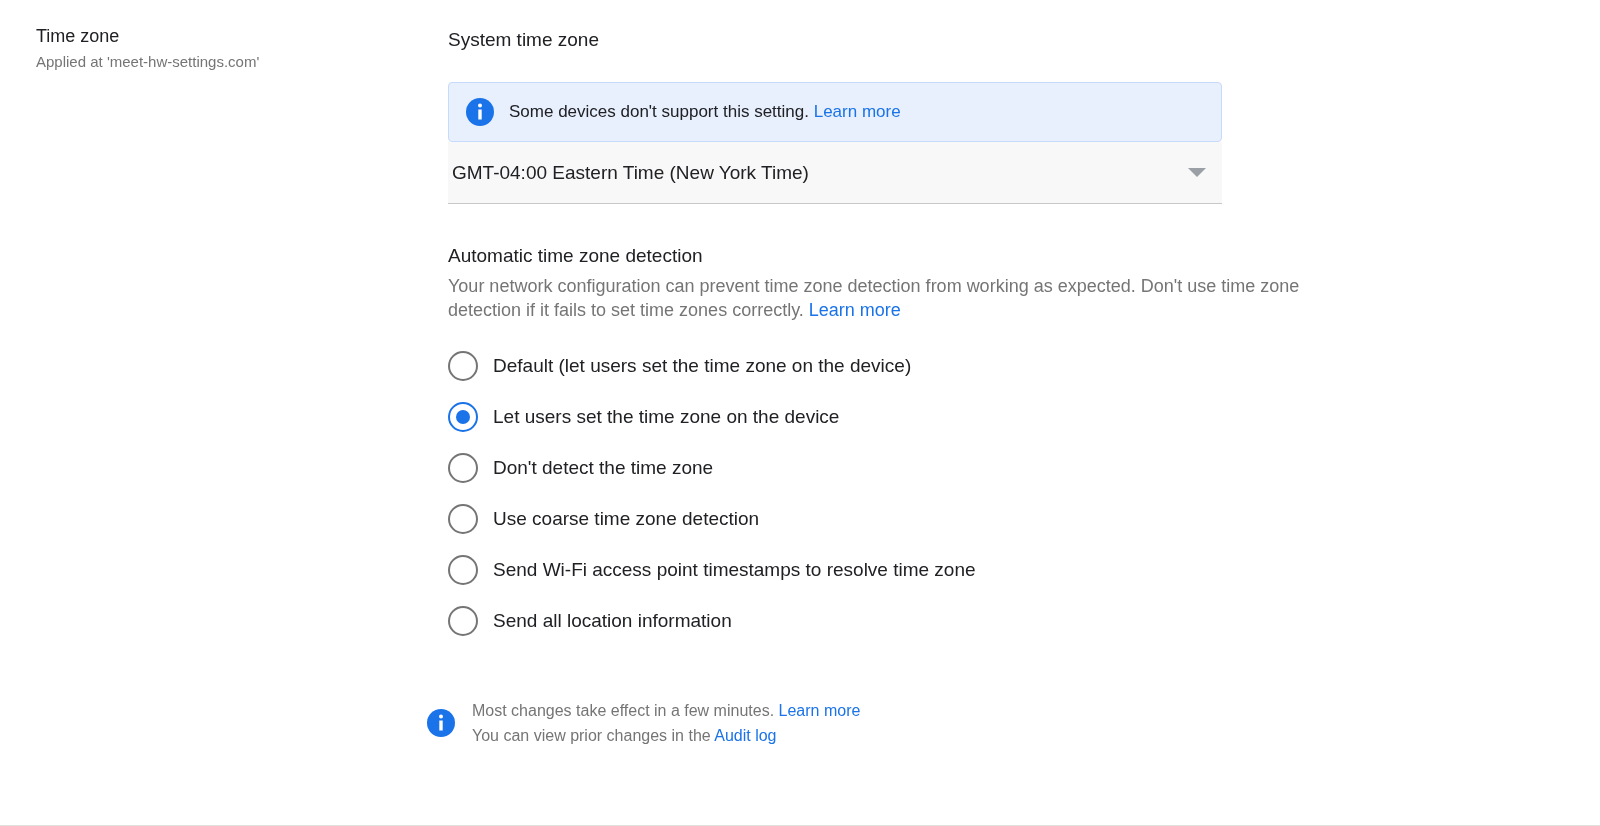  What do you see at coordinates (702, 365) in the screenshot?
I see `radio-label: Default (let users set the time zone on the device)` at bounding box center [702, 365].